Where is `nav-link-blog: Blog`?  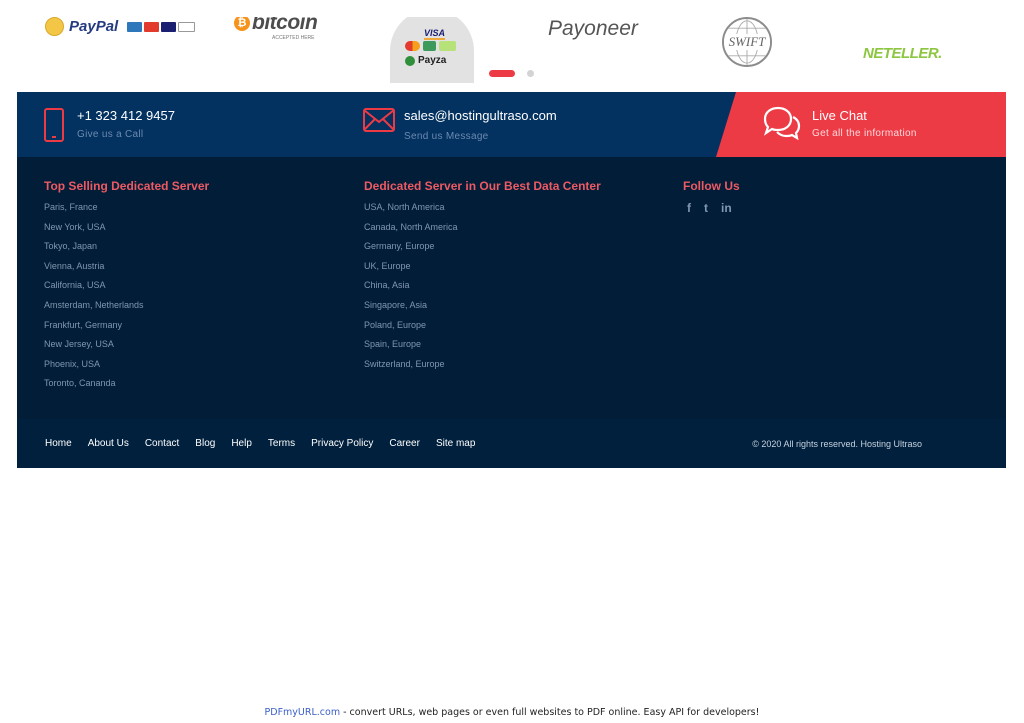
nav-link-blog: Blog is located at coordinates (205, 443).